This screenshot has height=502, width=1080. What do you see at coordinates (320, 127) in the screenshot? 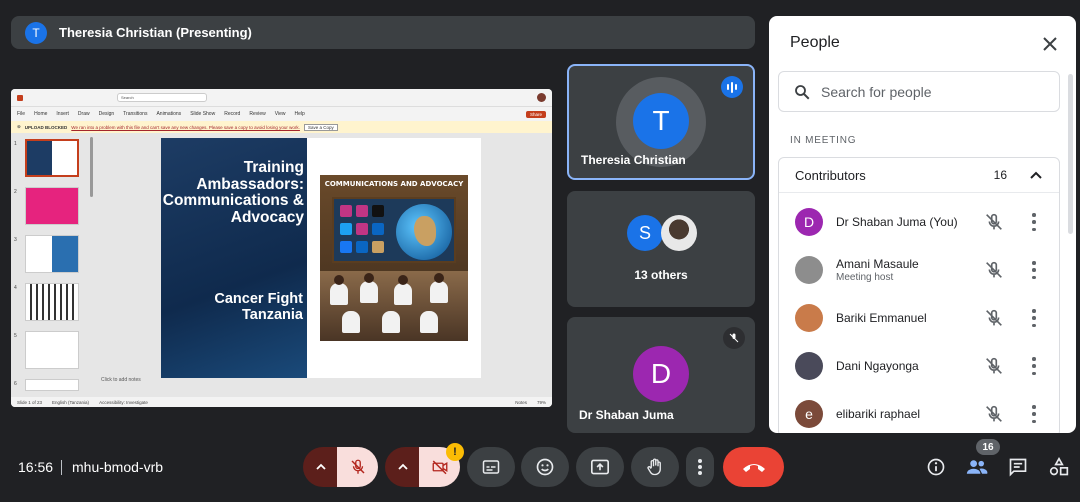
I see `save-copy-button: Save a Copy` at bounding box center [320, 127].